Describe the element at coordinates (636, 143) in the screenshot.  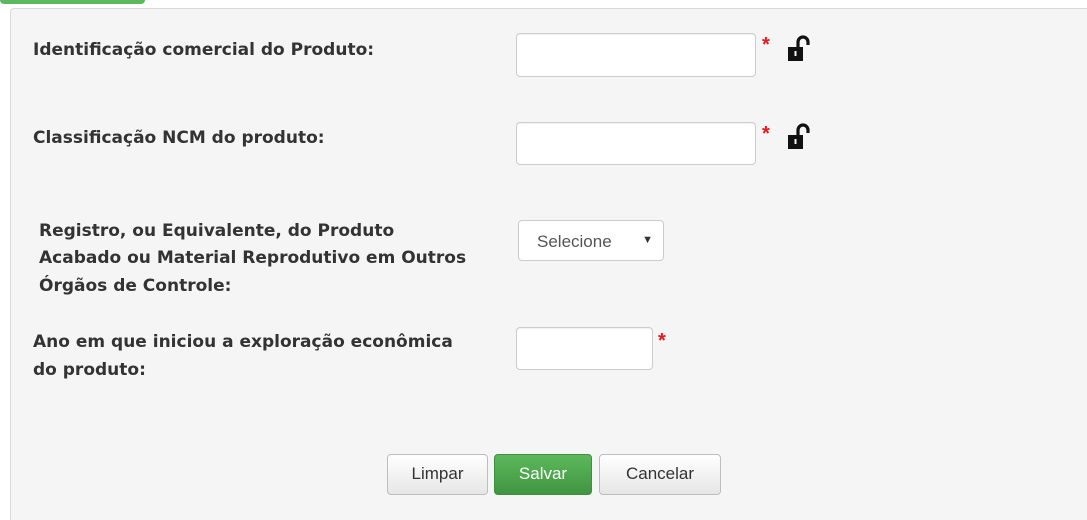
I see `ncm-input` at that location.